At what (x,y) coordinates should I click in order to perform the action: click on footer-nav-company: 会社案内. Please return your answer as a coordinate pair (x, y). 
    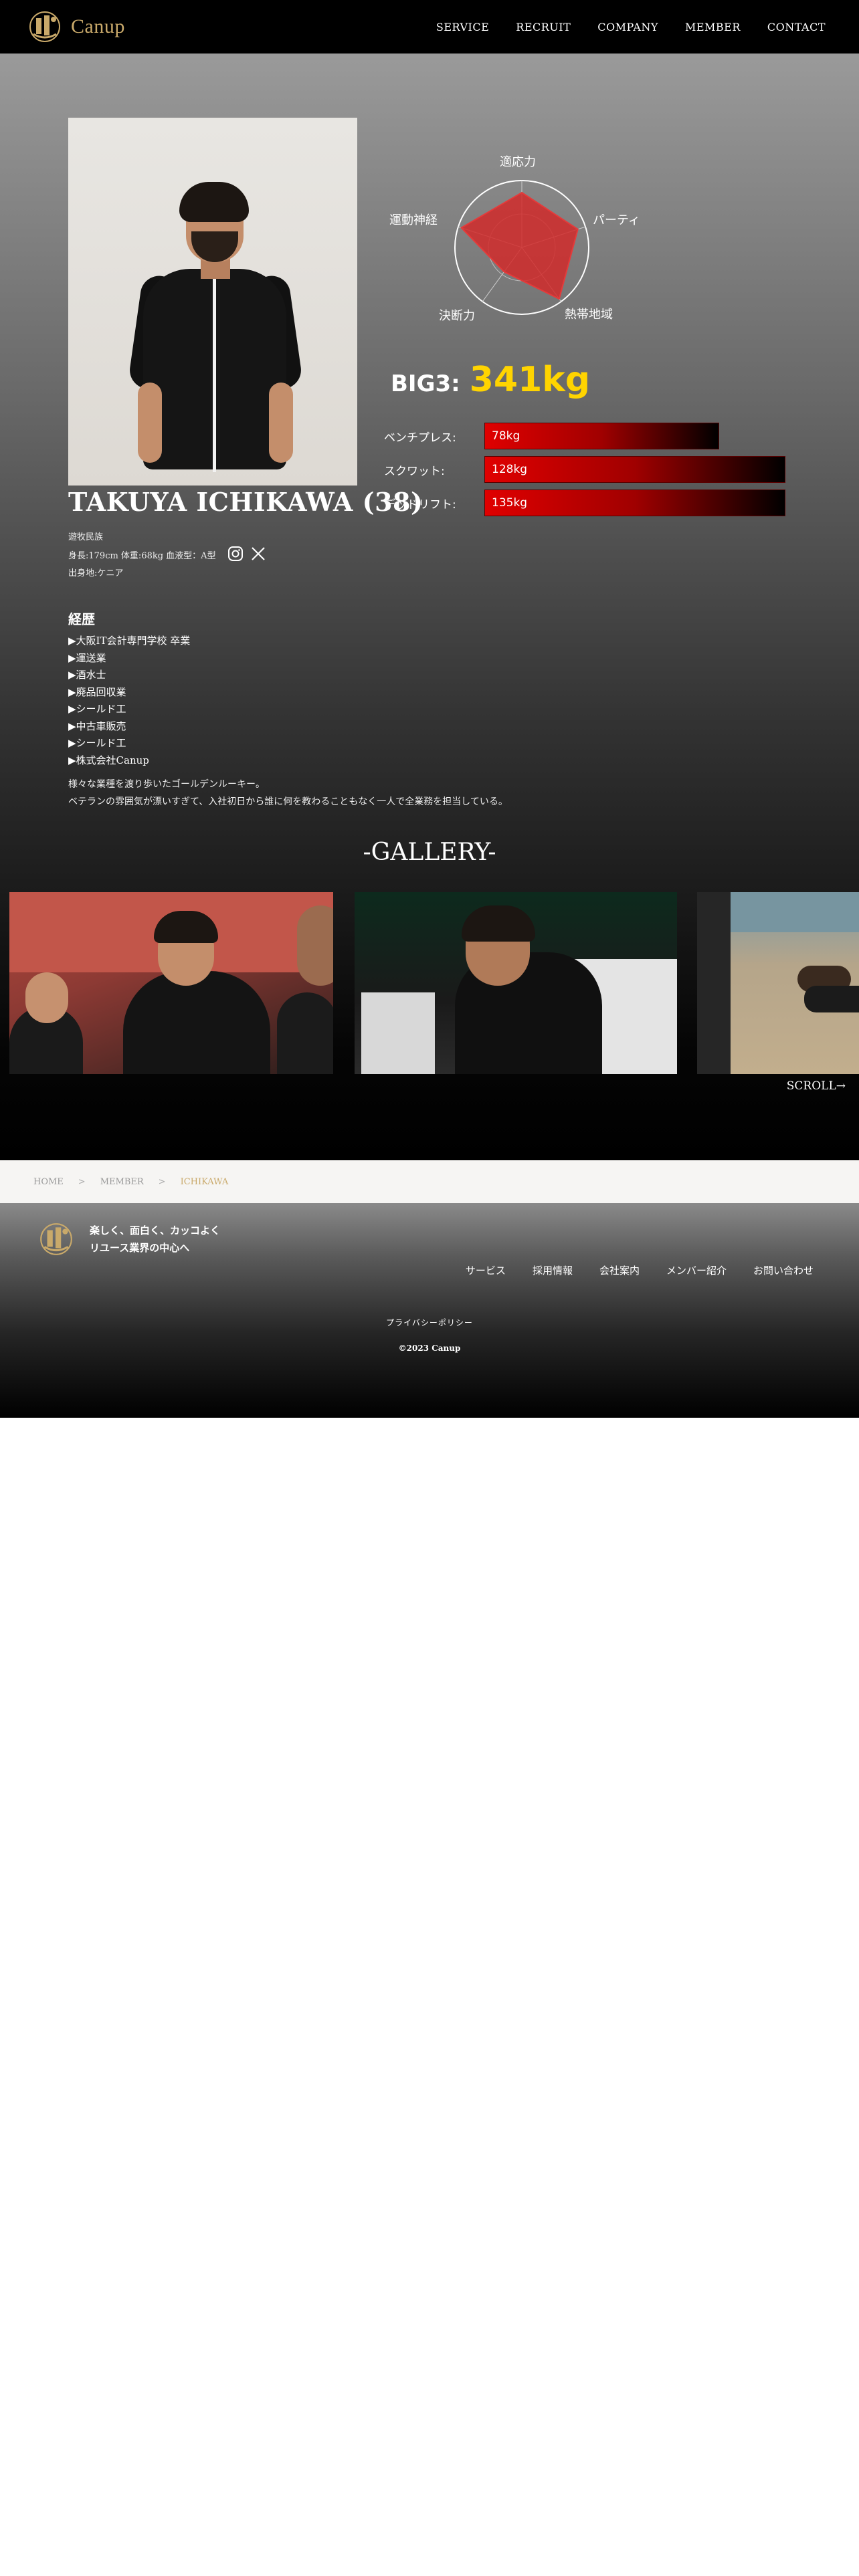
    Looking at the image, I should click on (619, 1270).